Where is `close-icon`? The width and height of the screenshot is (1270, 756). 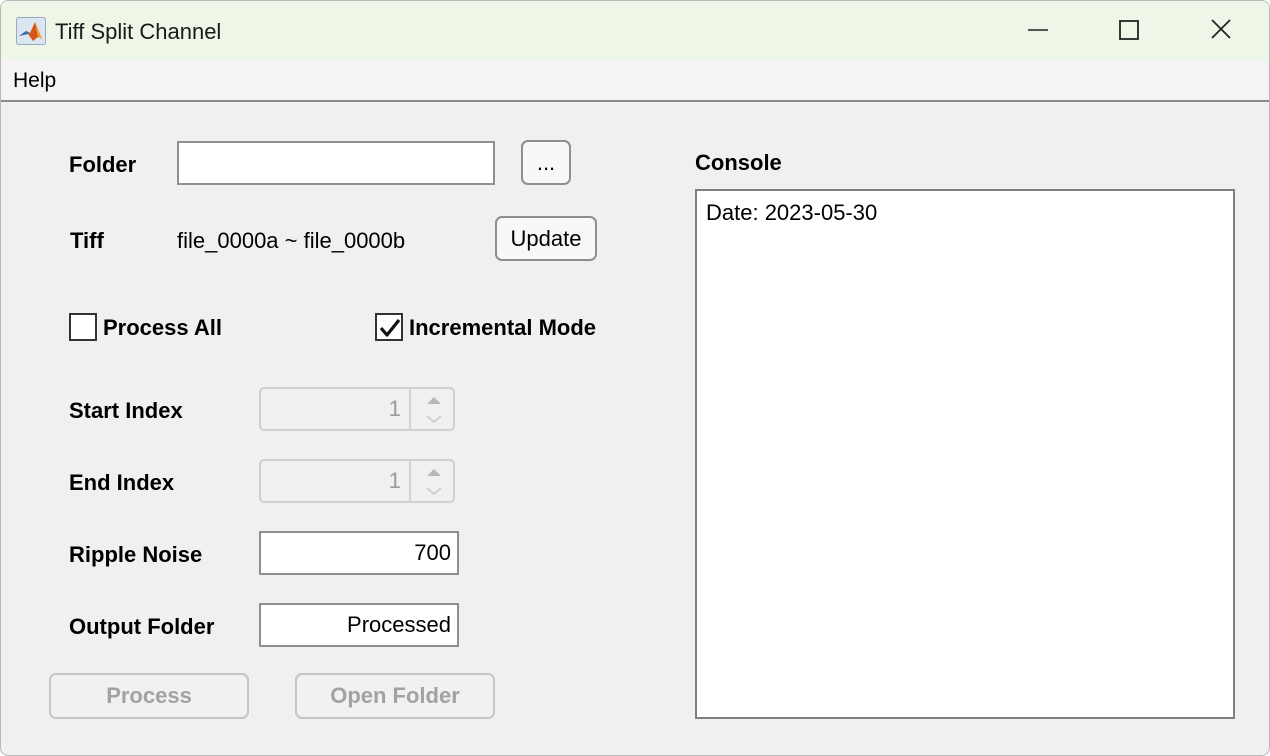 close-icon is located at coordinates (1221, 29).